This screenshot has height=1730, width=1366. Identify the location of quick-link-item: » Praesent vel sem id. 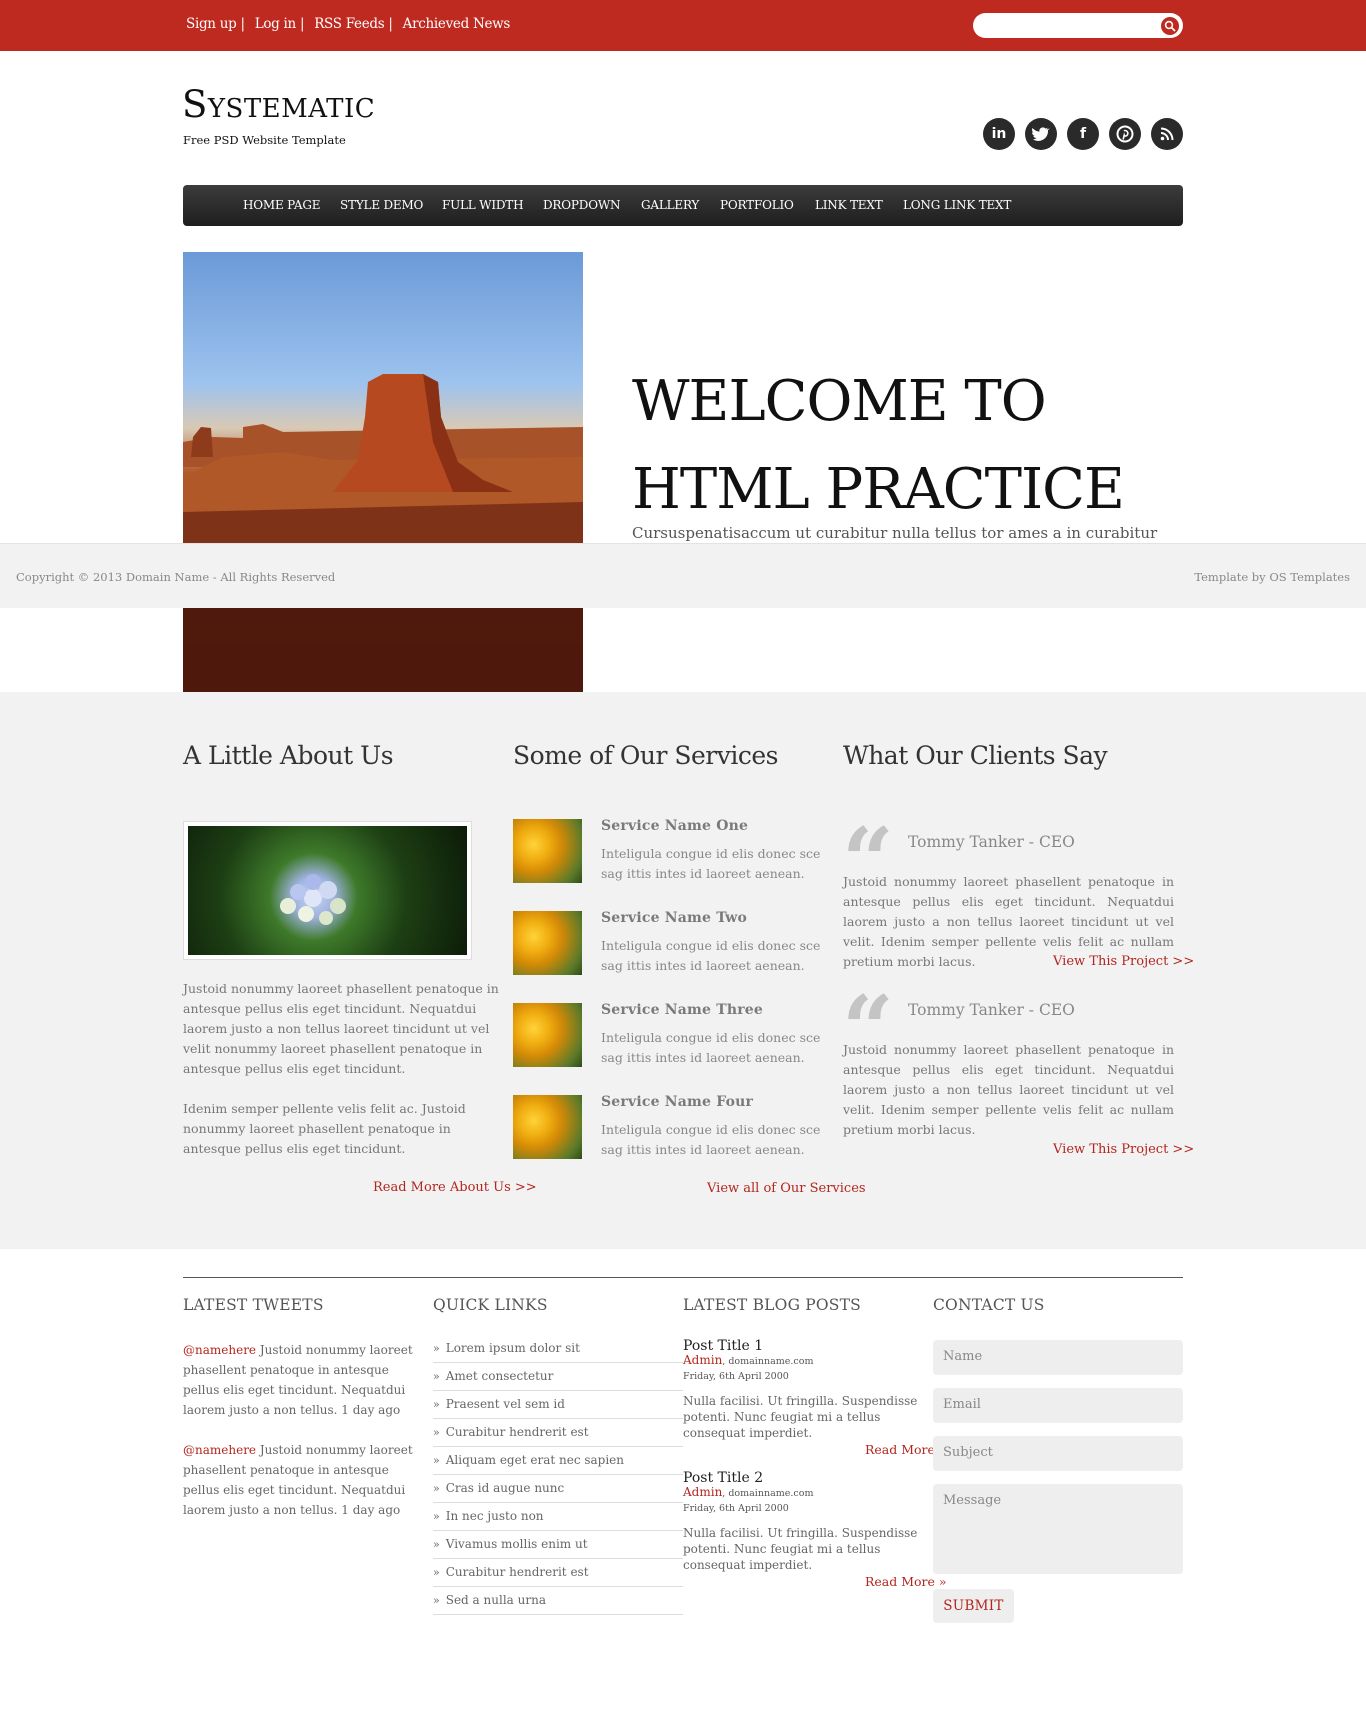
(558, 1405).